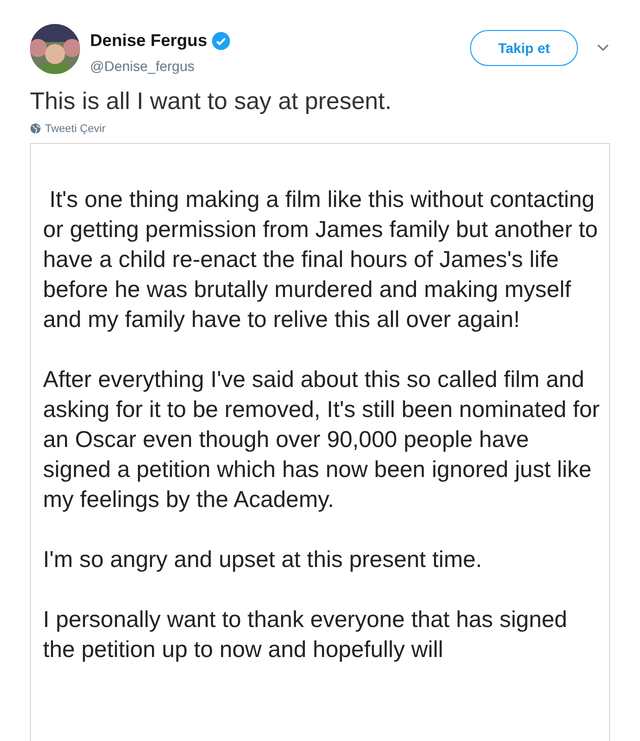 The height and width of the screenshot is (741, 640). Describe the element at coordinates (305, 634) in the screenshot. I see `image-paragraph: I personally want to thank everyone that has signed the petition up to now and hopefully will` at that location.